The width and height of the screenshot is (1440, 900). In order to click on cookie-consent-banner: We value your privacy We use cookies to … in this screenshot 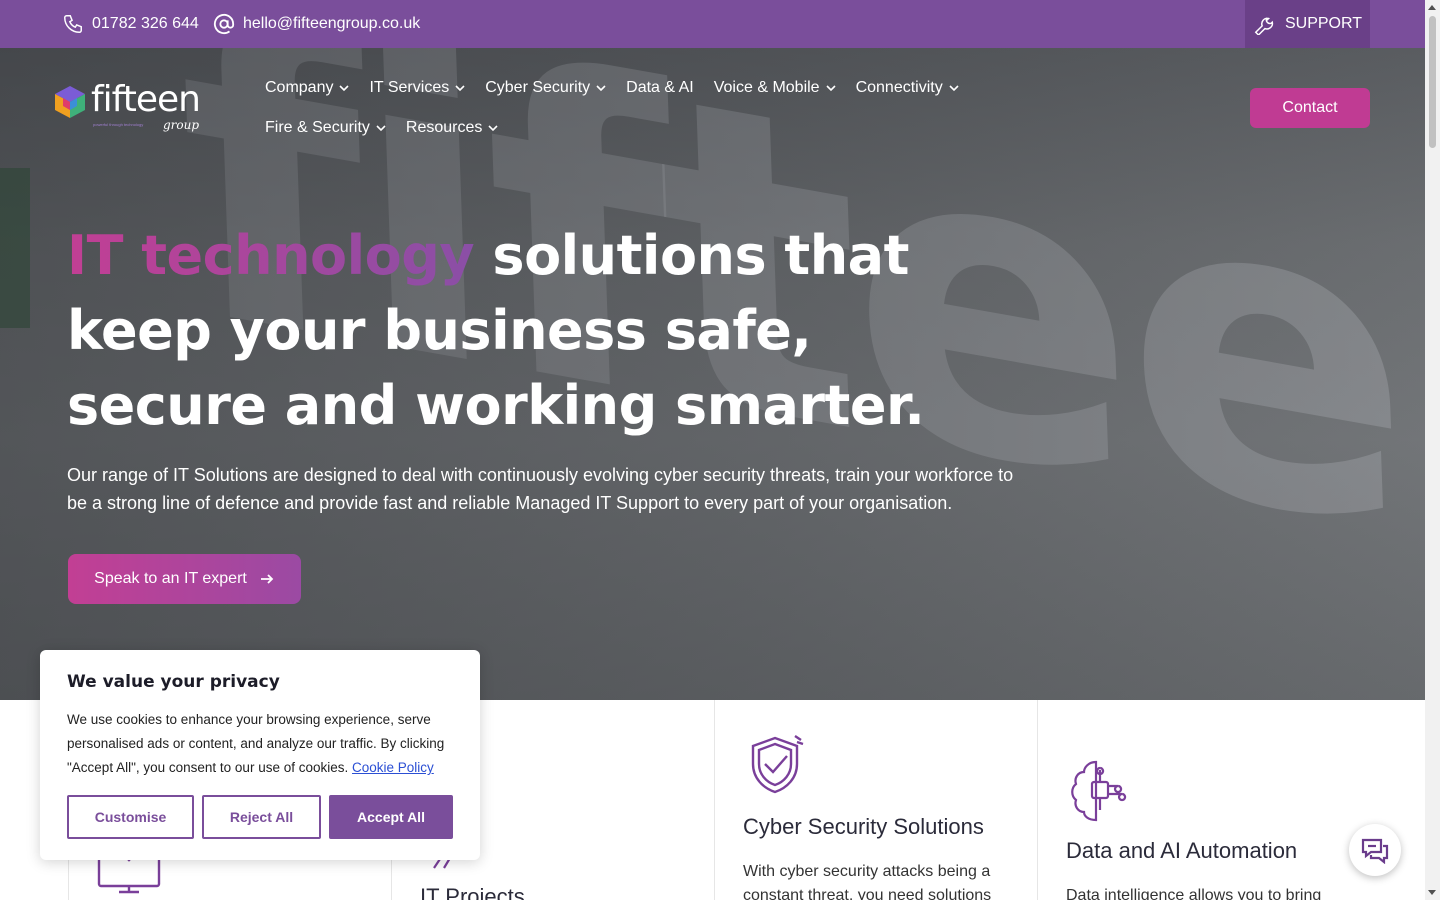, I will do `click(260, 755)`.